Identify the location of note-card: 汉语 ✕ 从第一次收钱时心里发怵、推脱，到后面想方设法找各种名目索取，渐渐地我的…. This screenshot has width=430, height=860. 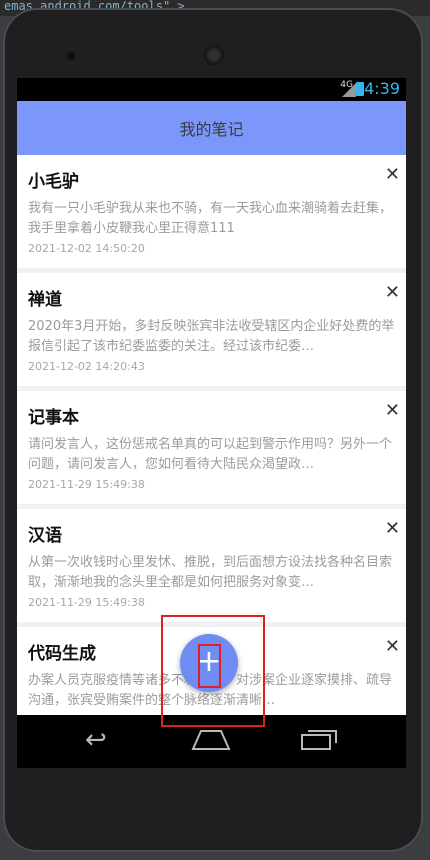
(211, 565).